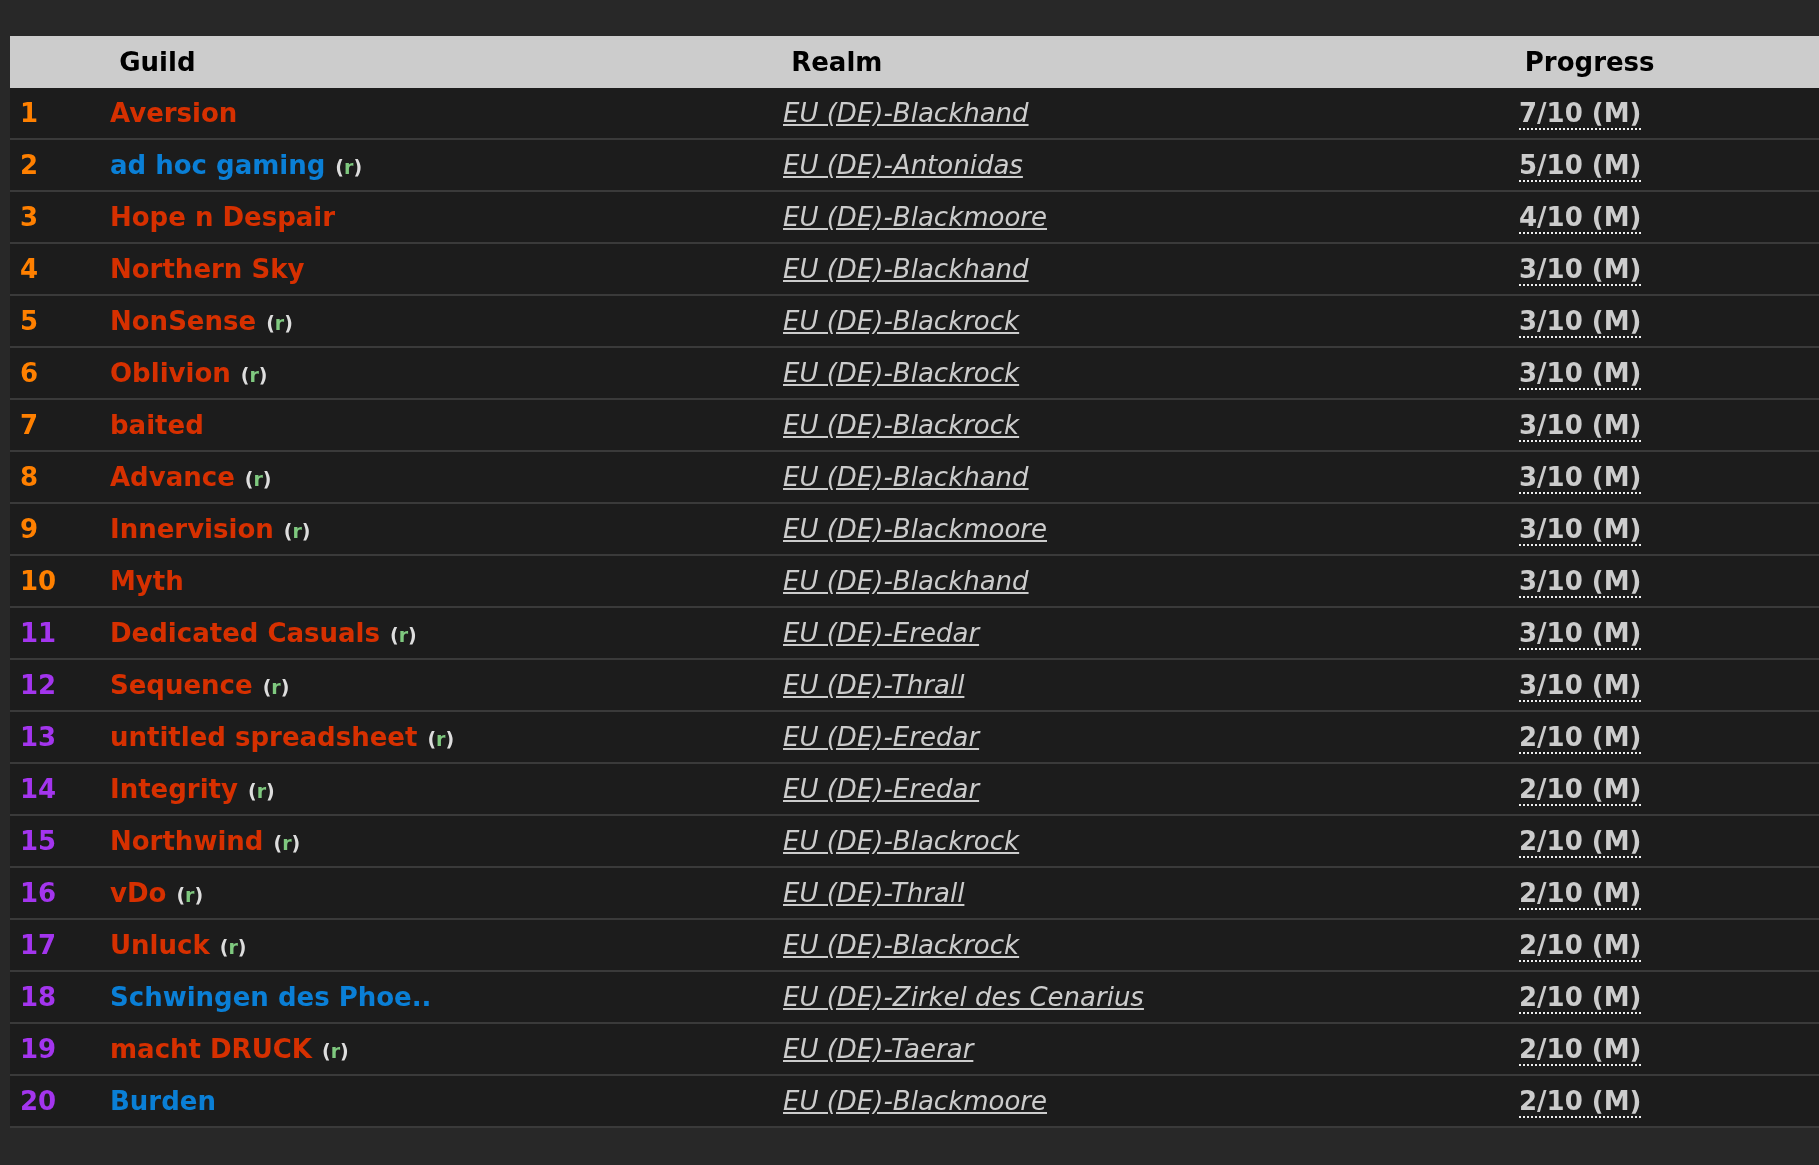 Image resolution: width=1819 pixels, height=1165 pixels. I want to click on progress-text: 7/10 (M), so click(1580, 114).